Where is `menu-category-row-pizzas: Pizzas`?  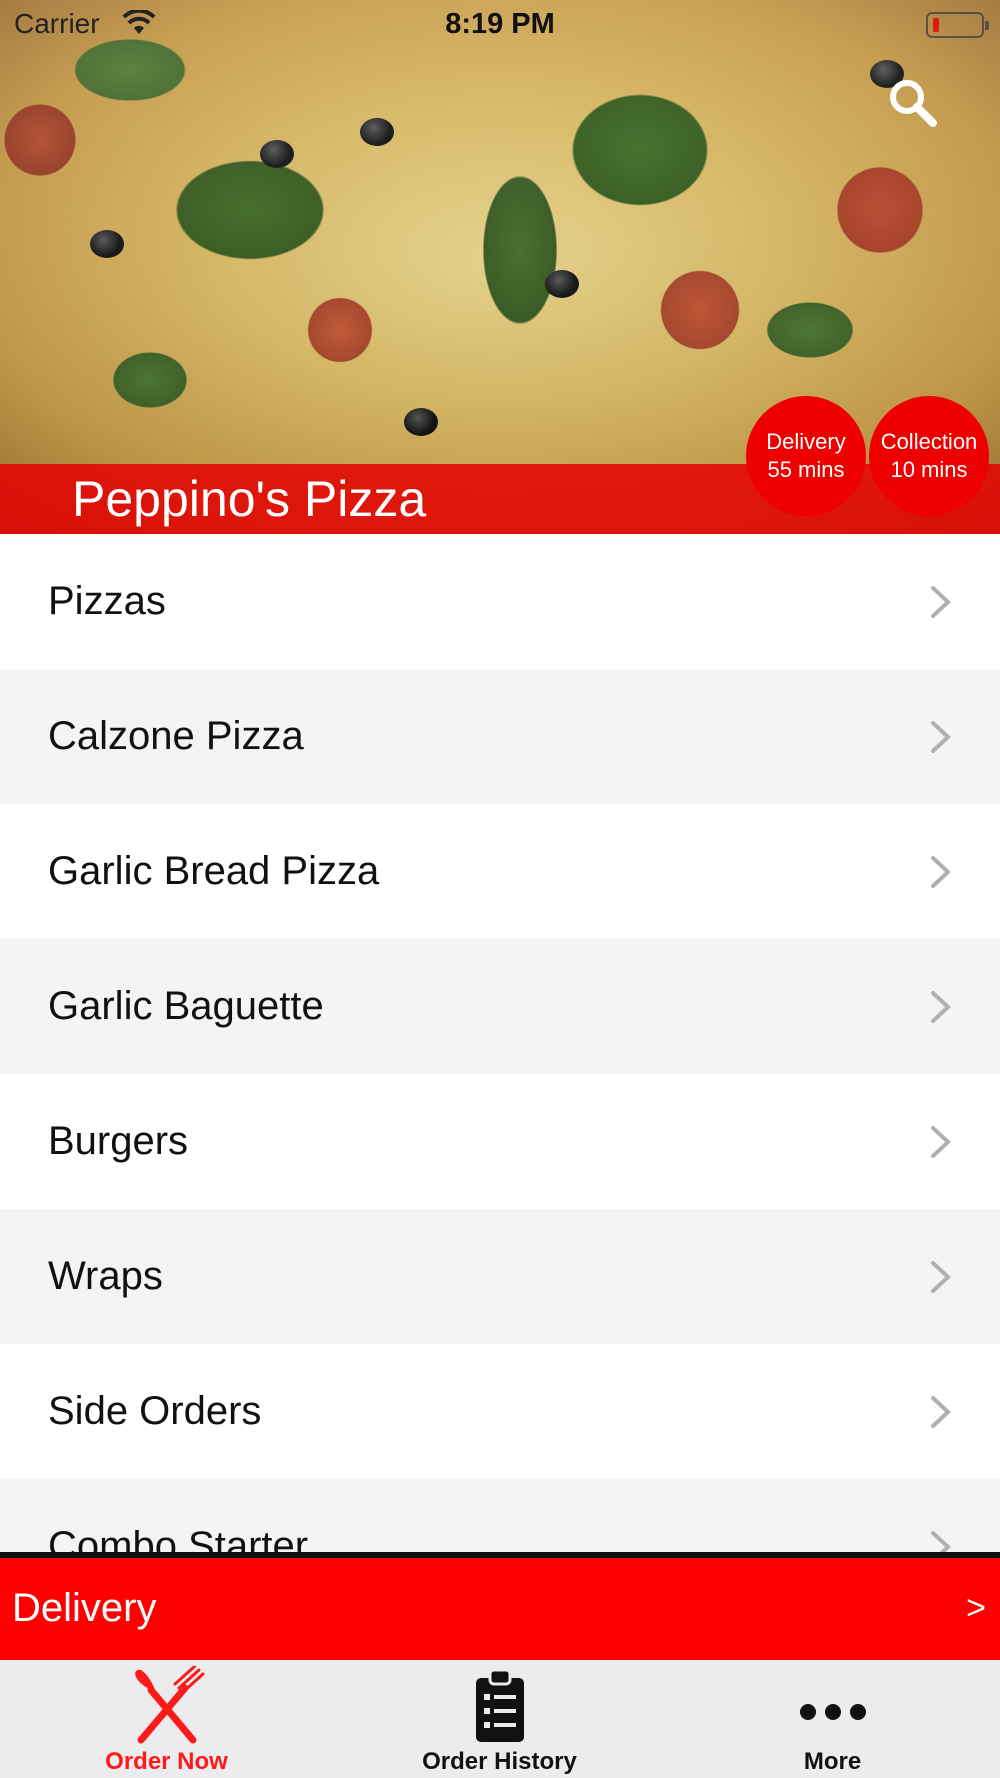 menu-category-row-pizzas: Pizzas is located at coordinates (500, 601).